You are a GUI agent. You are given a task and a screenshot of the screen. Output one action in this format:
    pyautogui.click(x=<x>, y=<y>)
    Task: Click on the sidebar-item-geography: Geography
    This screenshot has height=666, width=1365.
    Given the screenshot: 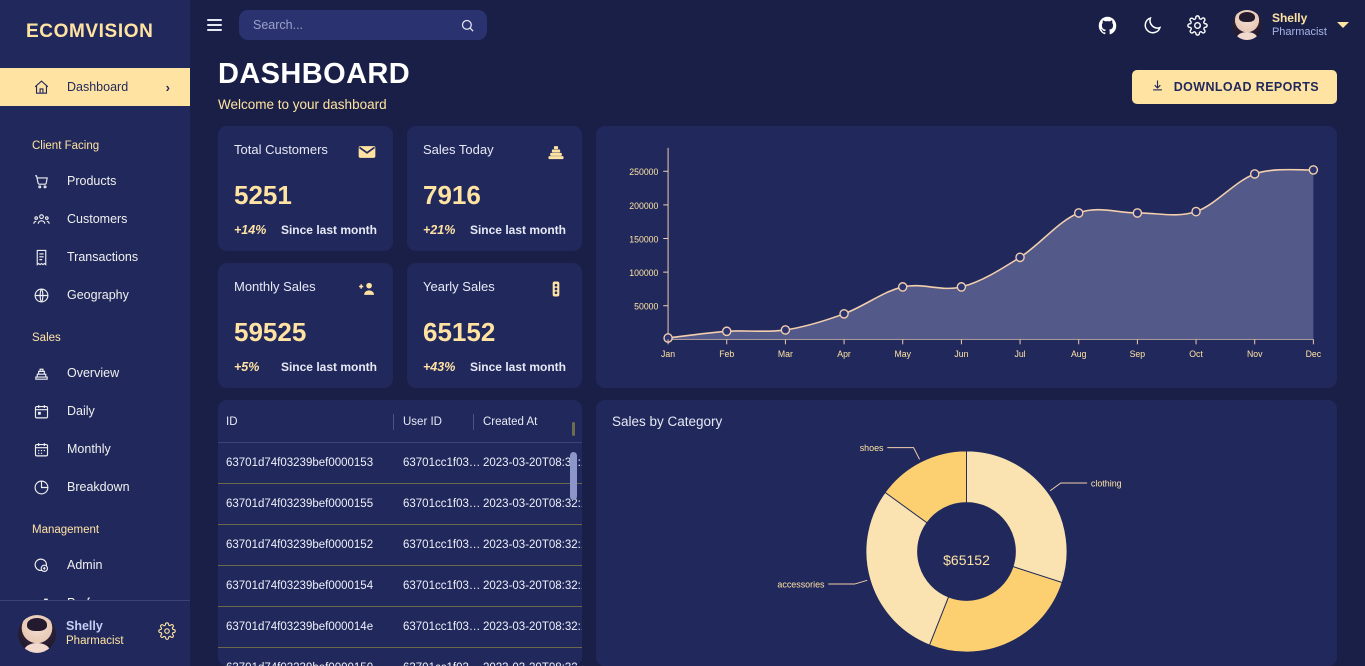 What is the action you would take?
    pyautogui.click(x=95, y=295)
    